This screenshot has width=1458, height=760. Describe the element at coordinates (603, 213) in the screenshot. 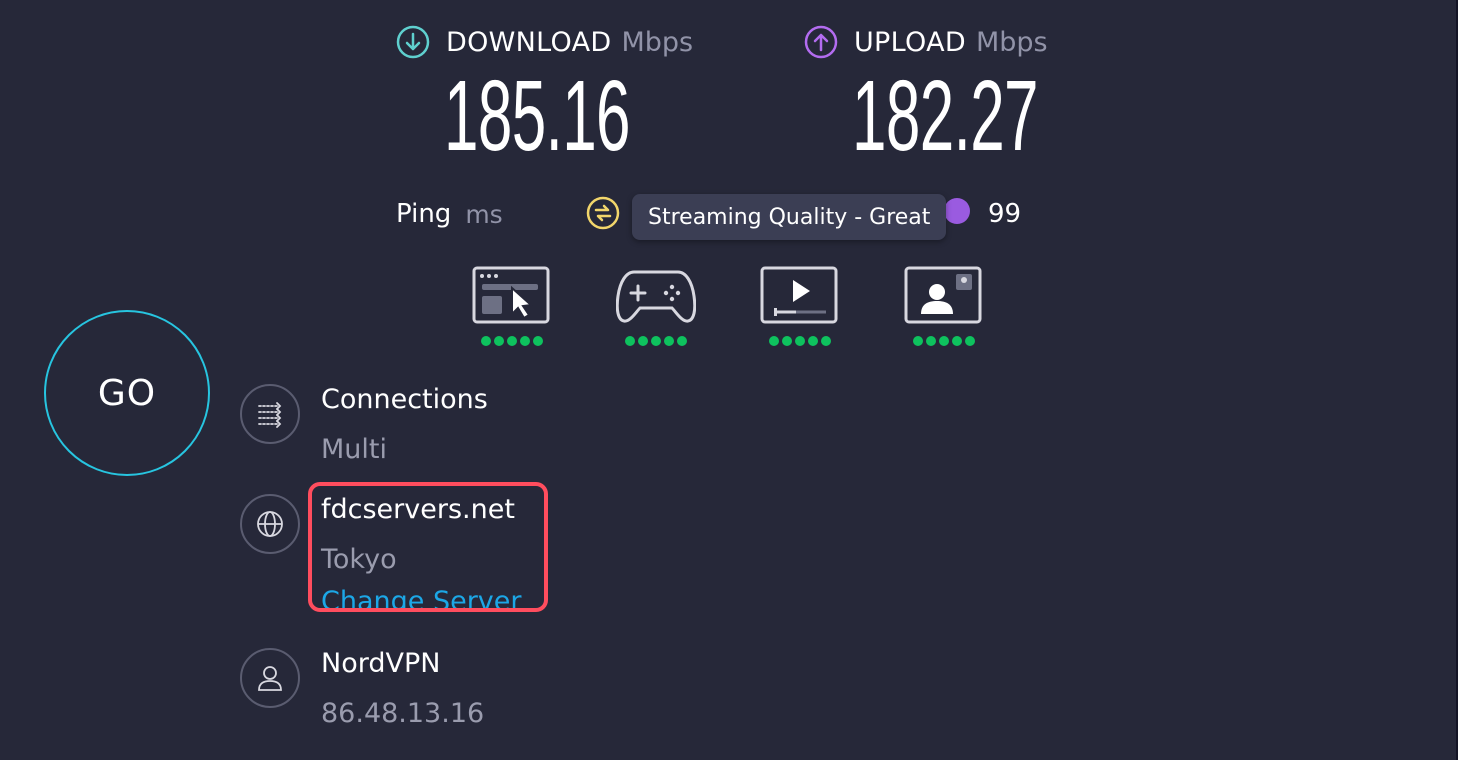

I see `ping-idle-icon` at that location.